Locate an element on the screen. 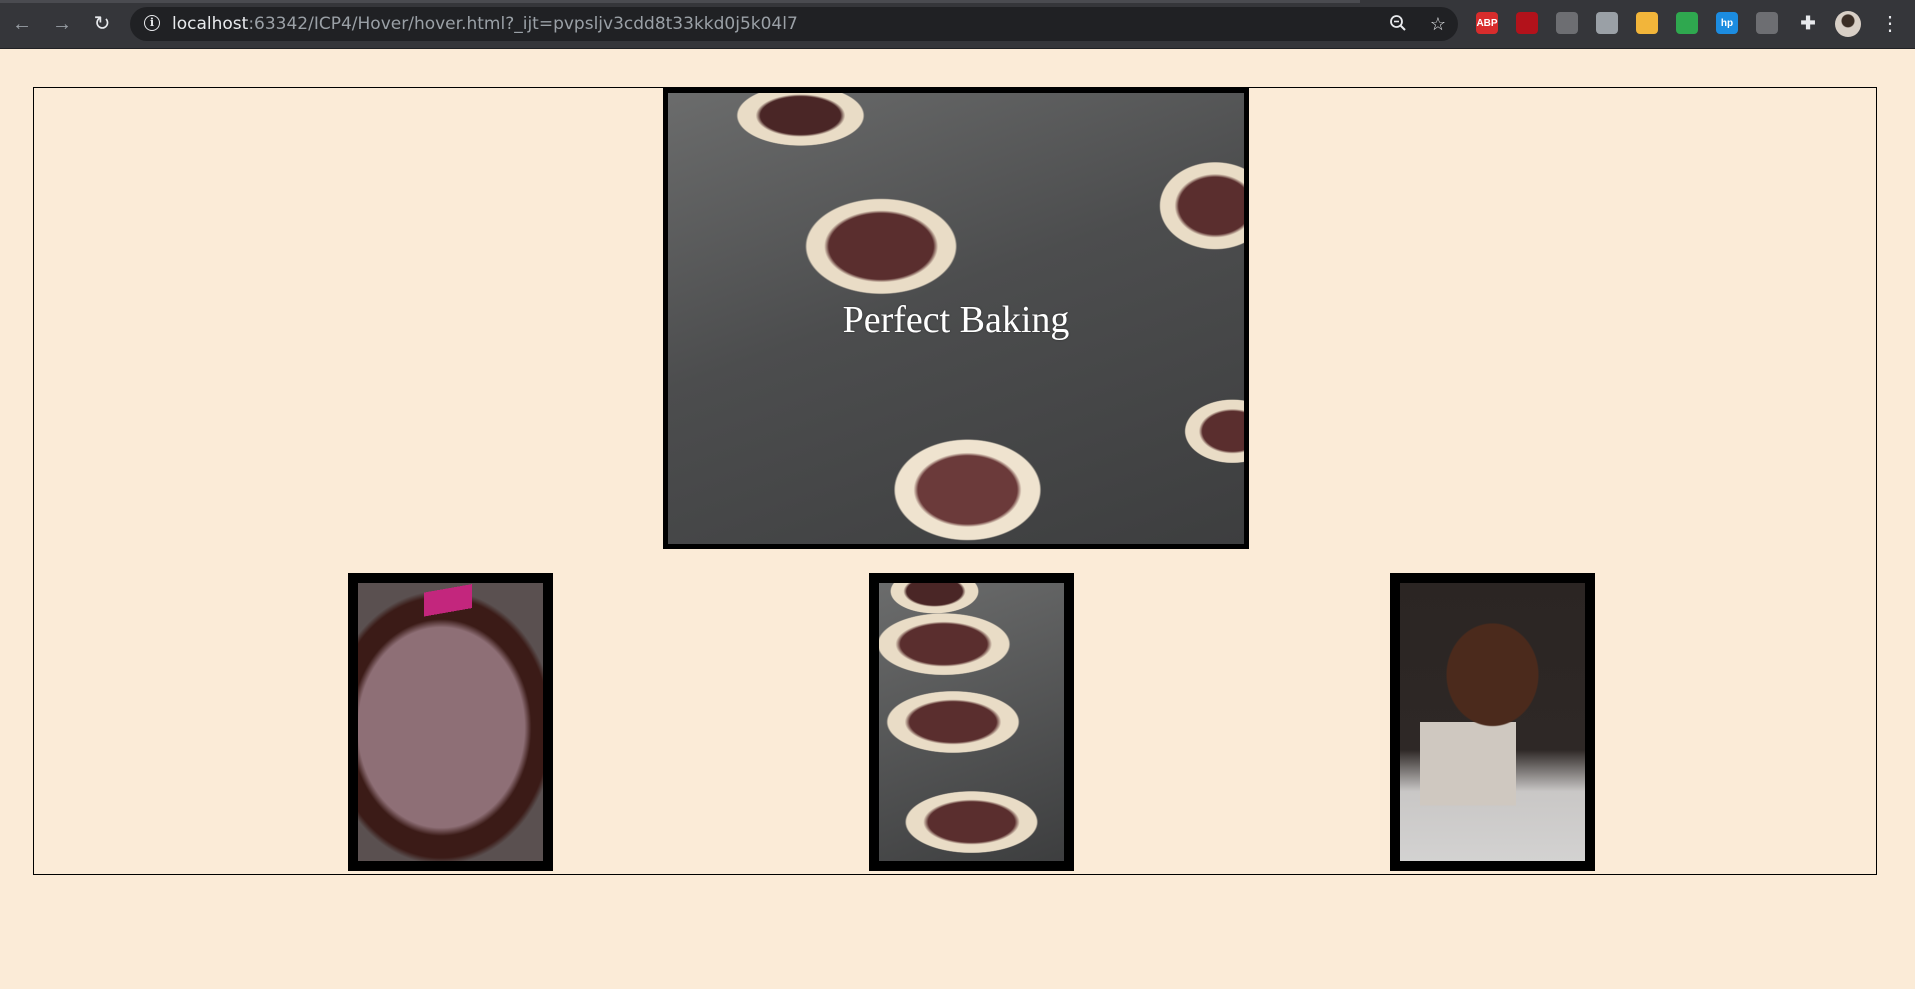 This screenshot has width=1915, height=989. thumbnail-frosted-cupcake is located at coordinates (1492, 722).